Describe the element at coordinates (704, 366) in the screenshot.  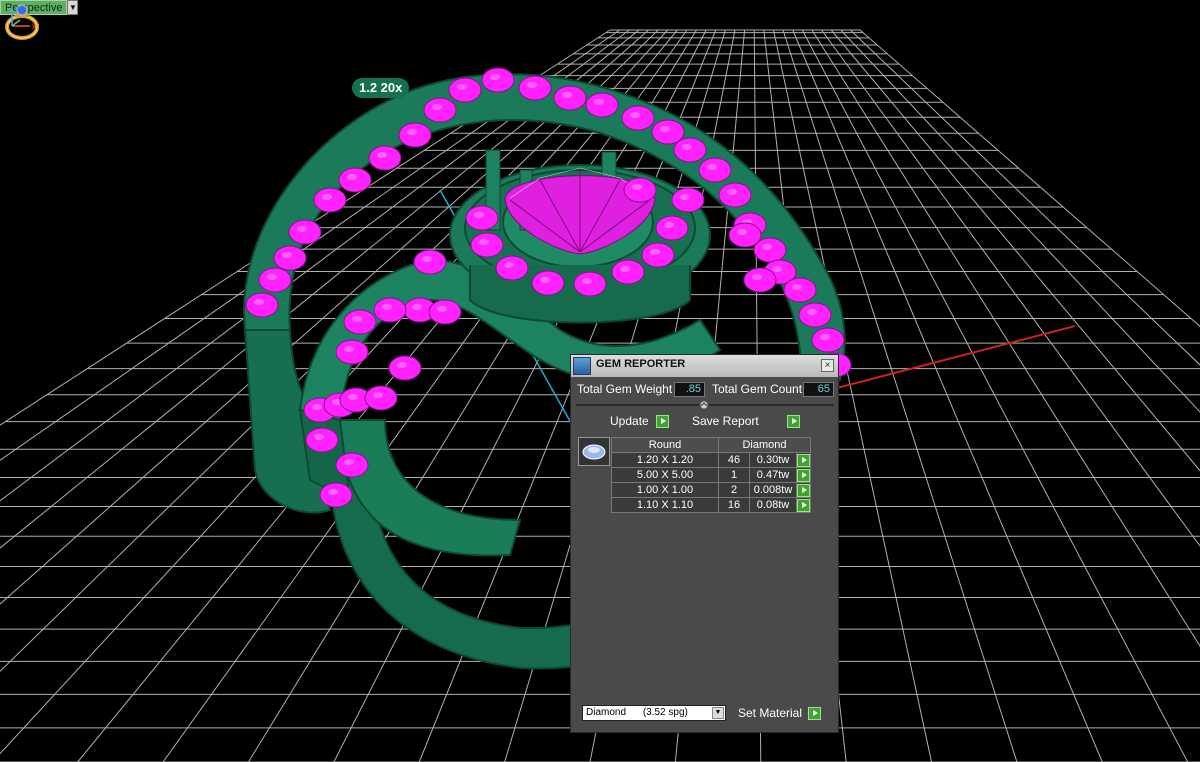
I see `panel-titlebar: GEM REPORTER ×` at that location.